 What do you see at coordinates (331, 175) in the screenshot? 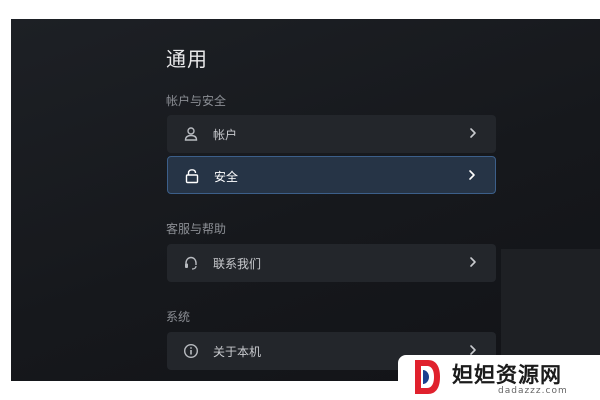
I see `settings-item-security: 安全` at bounding box center [331, 175].